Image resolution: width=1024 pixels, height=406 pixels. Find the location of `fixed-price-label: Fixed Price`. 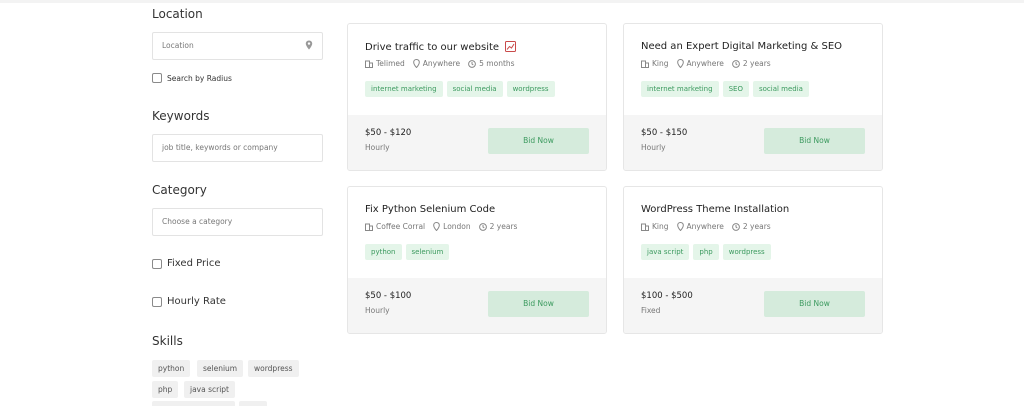

fixed-price-label: Fixed Price is located at coordinates (194, 263).